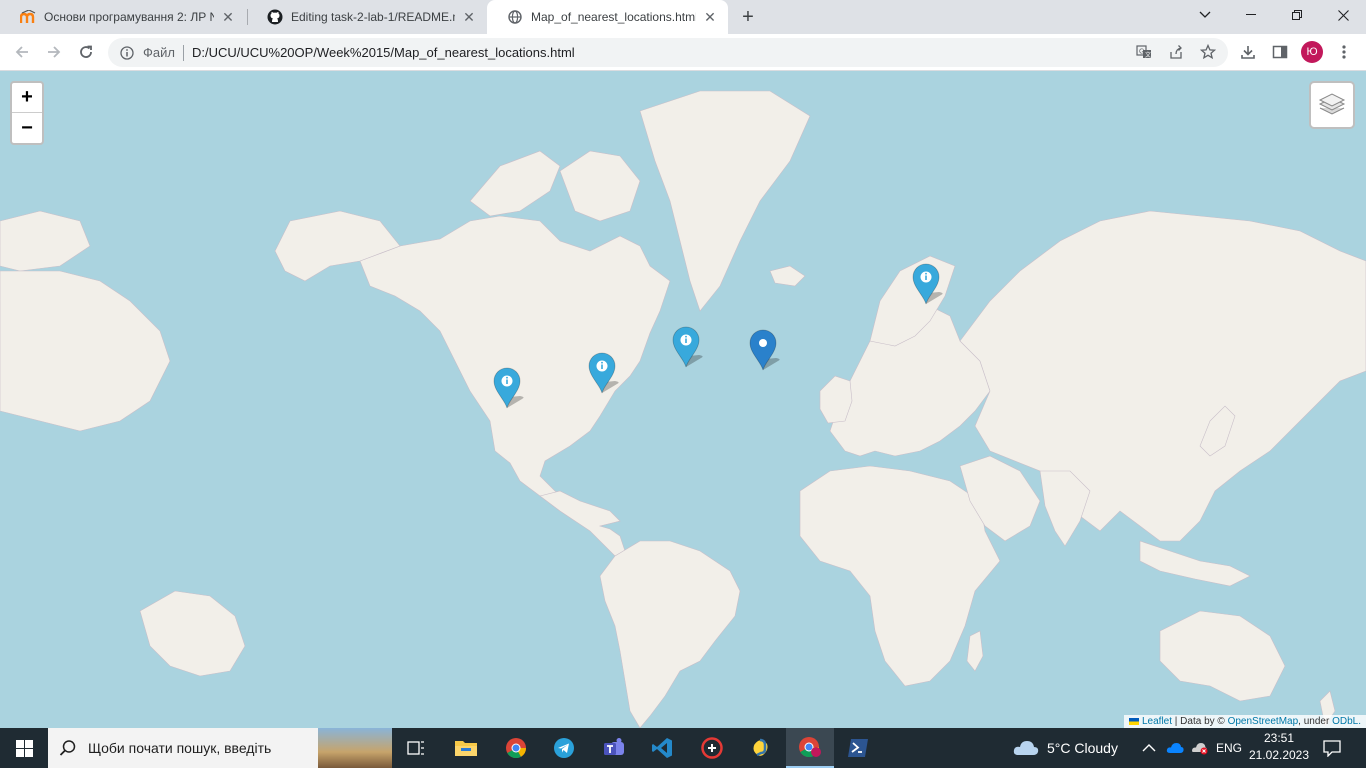 Image resolution: width=1366 pixels, height=768 pixels. I want to click on chevron-down-icon, so click(1205, 14).